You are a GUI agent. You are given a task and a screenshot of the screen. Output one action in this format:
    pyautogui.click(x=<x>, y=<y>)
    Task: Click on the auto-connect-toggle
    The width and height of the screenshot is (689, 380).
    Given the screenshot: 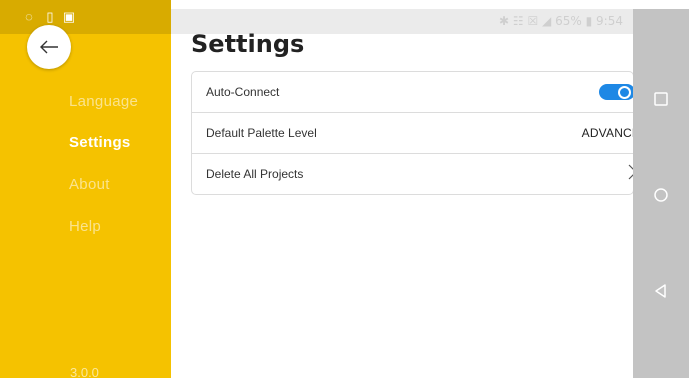 What is the action you would take?
    pyautogui.click(x=617, y=92)
    